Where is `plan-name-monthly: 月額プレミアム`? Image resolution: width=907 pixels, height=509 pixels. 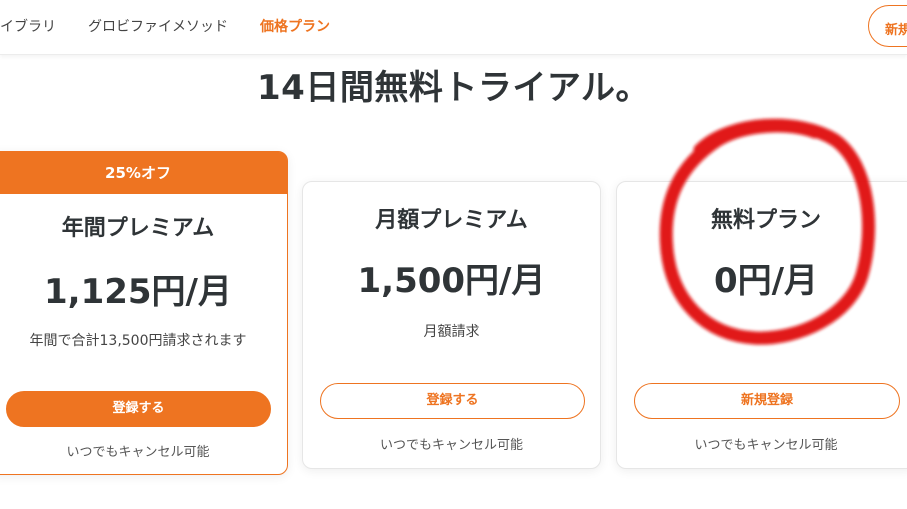
plan-name-monthly: 月額プレミアム is located at coordinates (451, 220).